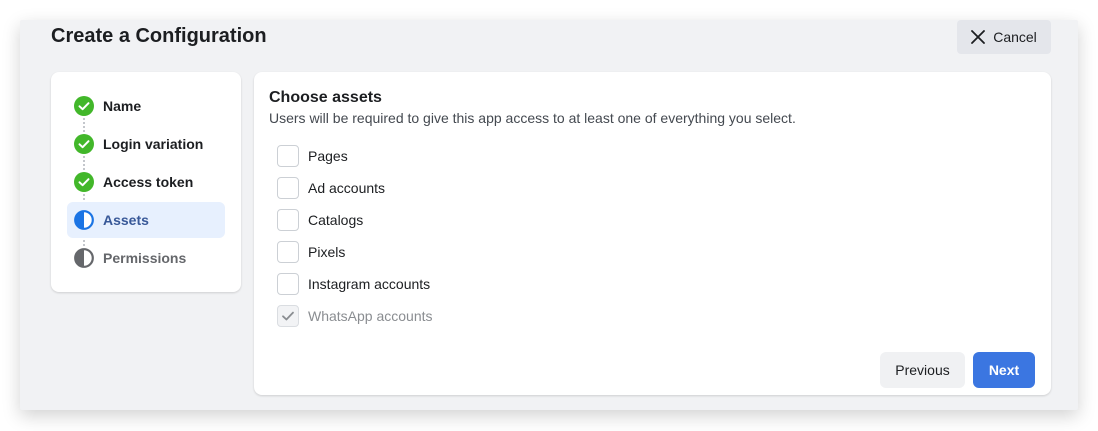 Image resolution: width=1098 pixels, height=431 pixels. I want to click on ad-accounts-checkbox, so click(288, 188).